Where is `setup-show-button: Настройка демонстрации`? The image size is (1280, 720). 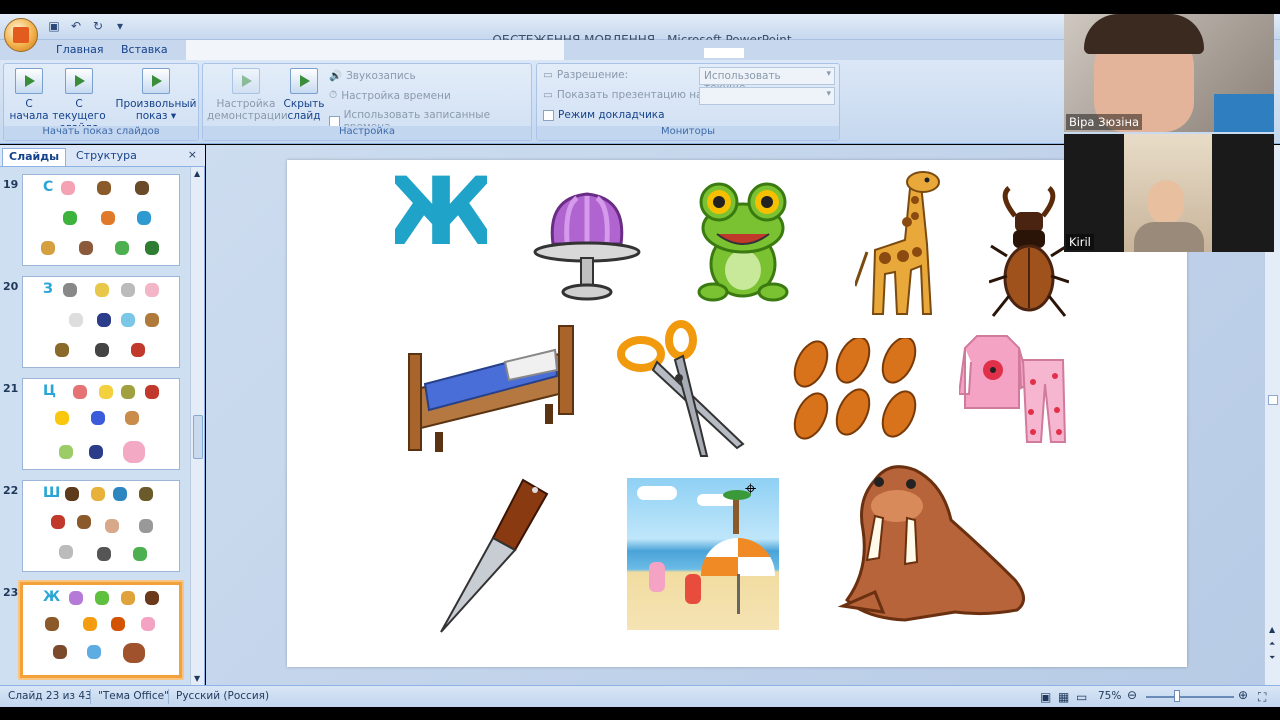 setup-show-button: Настройка демонстрации is located at coordinates (247, 95).